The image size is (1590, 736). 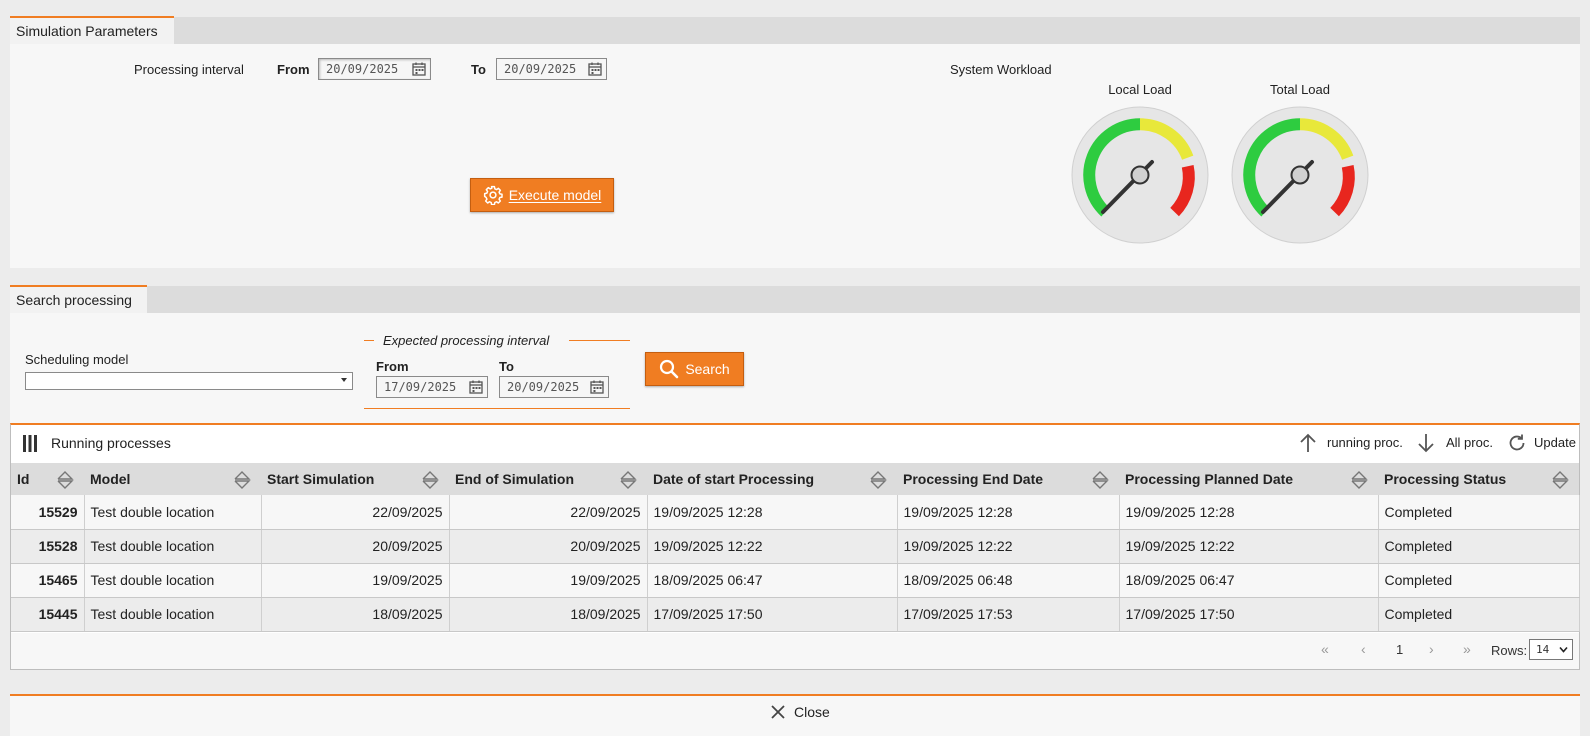 I want to click on rows-select-value: 14, so click(x=1543, y=649).